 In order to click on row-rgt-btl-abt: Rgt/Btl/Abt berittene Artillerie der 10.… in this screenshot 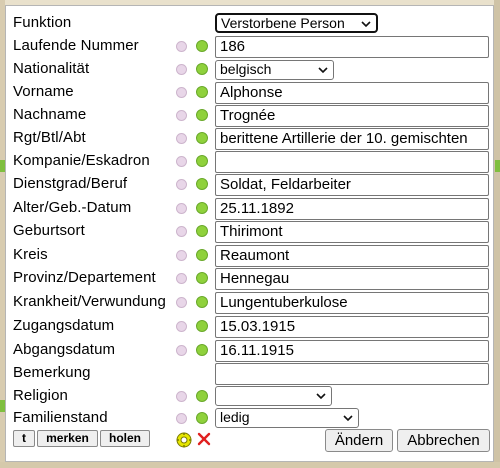, I will do `click(249, 139)`.